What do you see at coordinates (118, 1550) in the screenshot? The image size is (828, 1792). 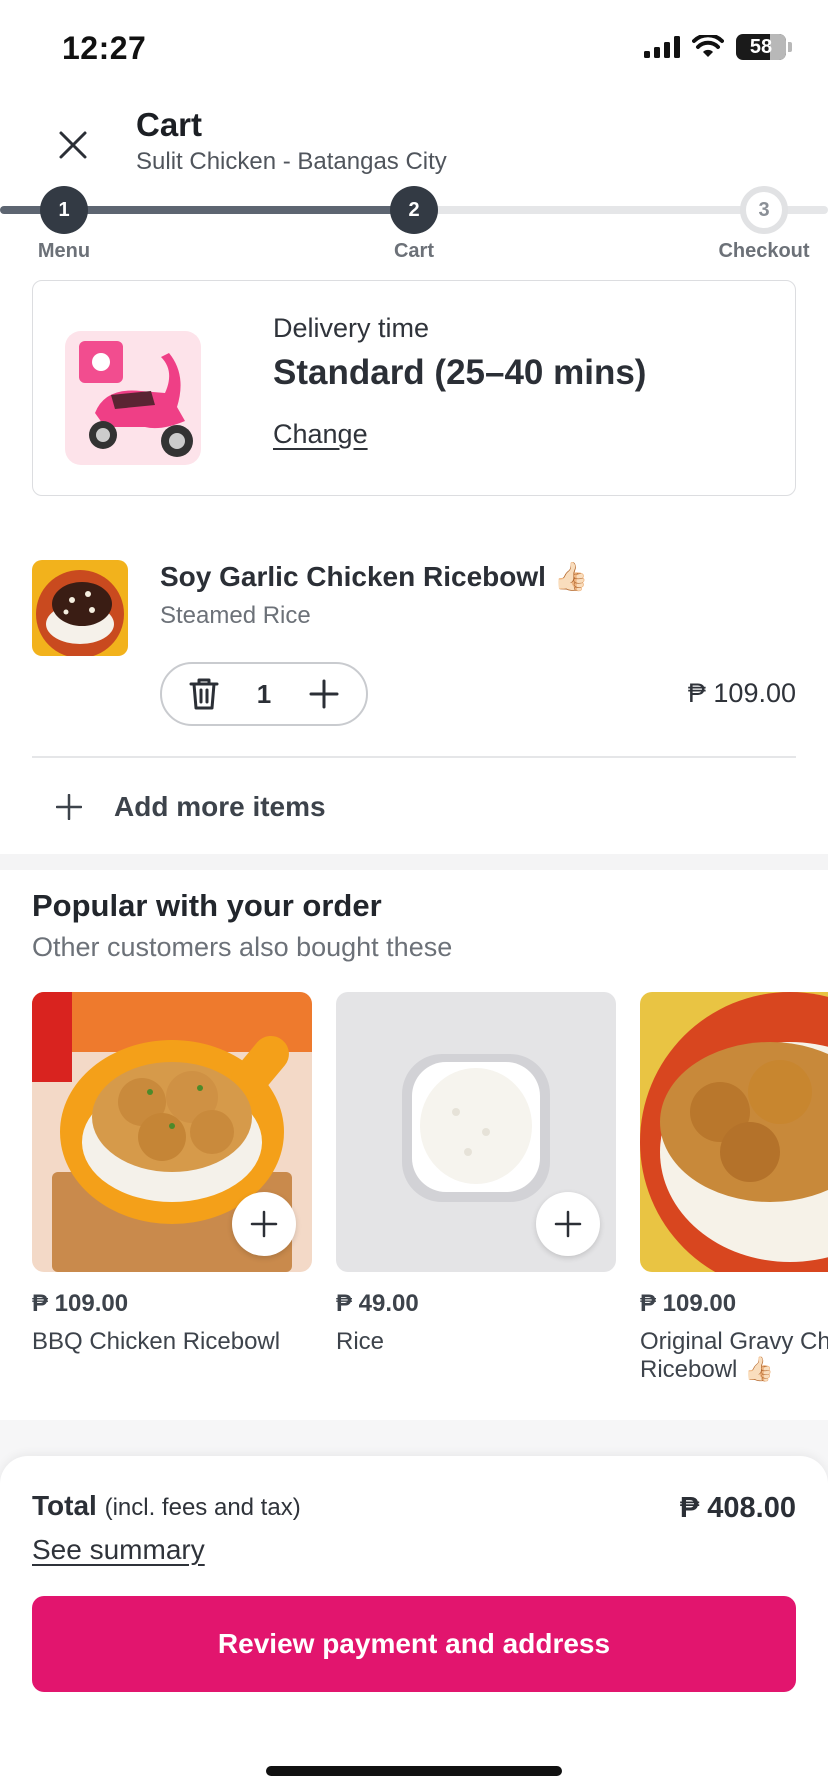 I see `see-summary-link: See summary` at bounding box center [118, 1550].